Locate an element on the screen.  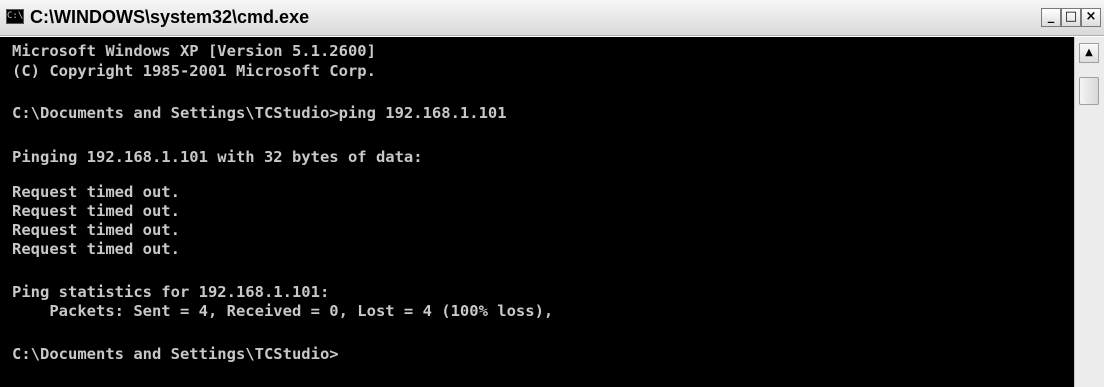
close-button: × is located at coordinates (1091, 17).